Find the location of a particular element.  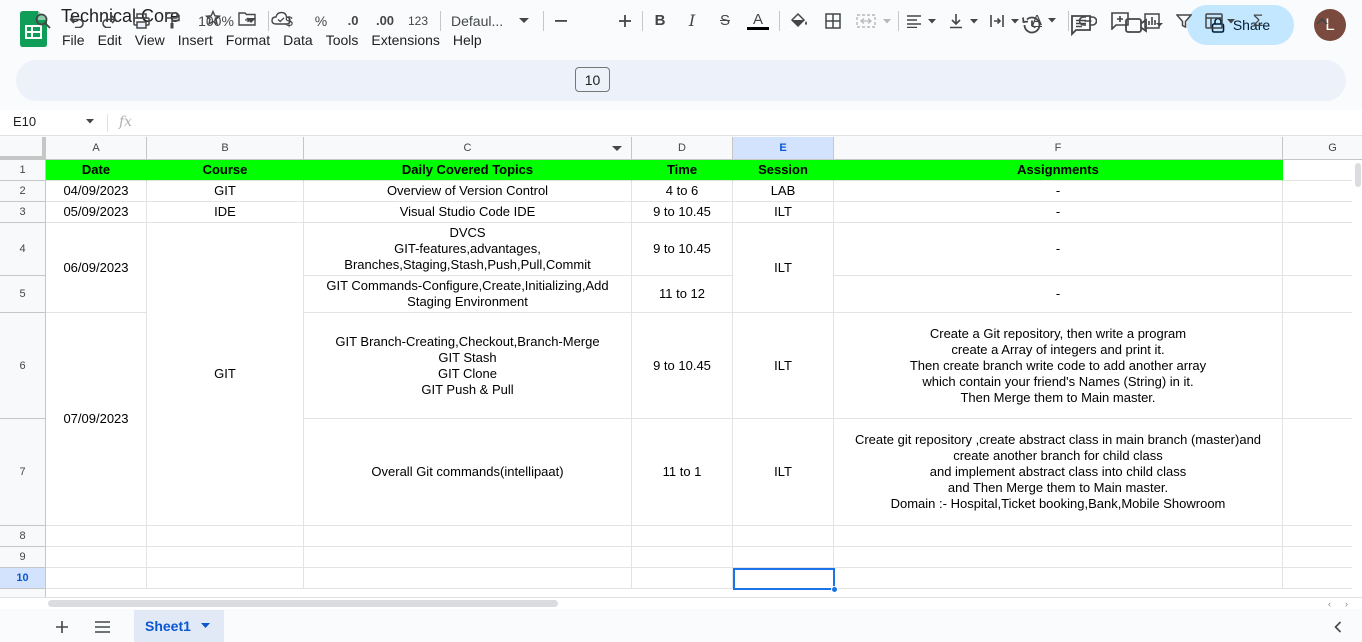

insert-link-icon is located at coordinates (1088, 20).